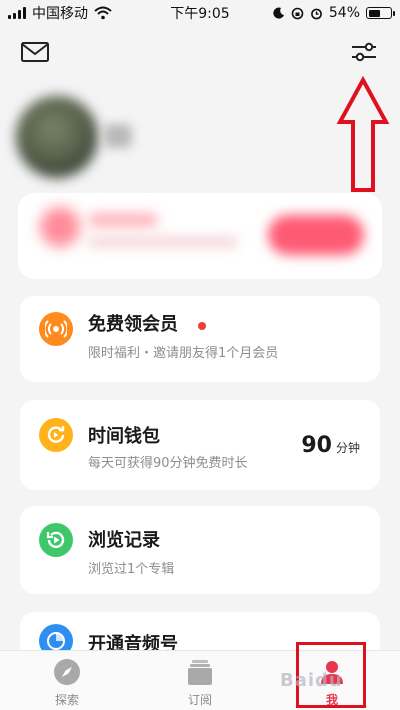 This screenshot has height=710, width=400. Describe the element at coordinates (17, 13) in the screenshot. I see `signal-icon` at that location.